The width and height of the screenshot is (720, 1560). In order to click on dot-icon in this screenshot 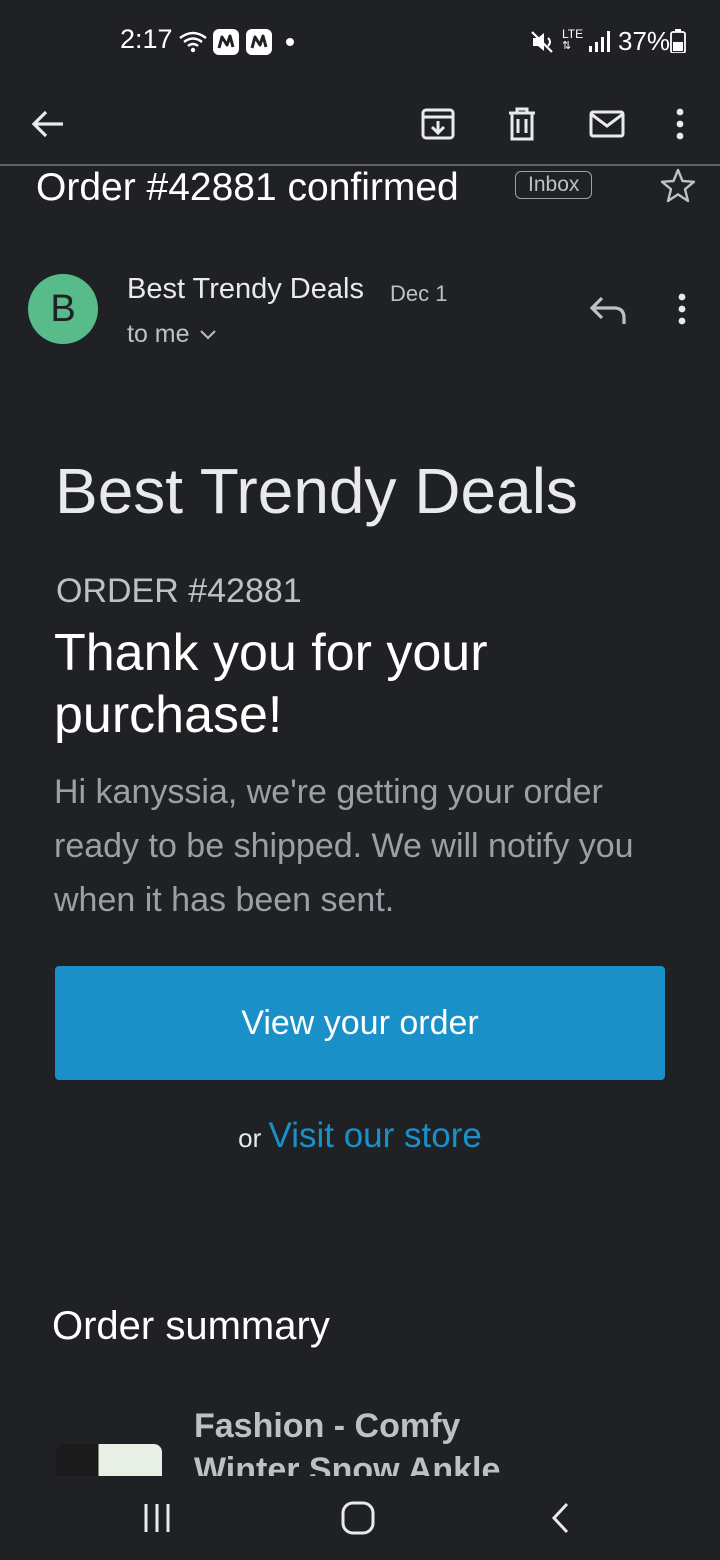, I will do `click(290, 42)`.